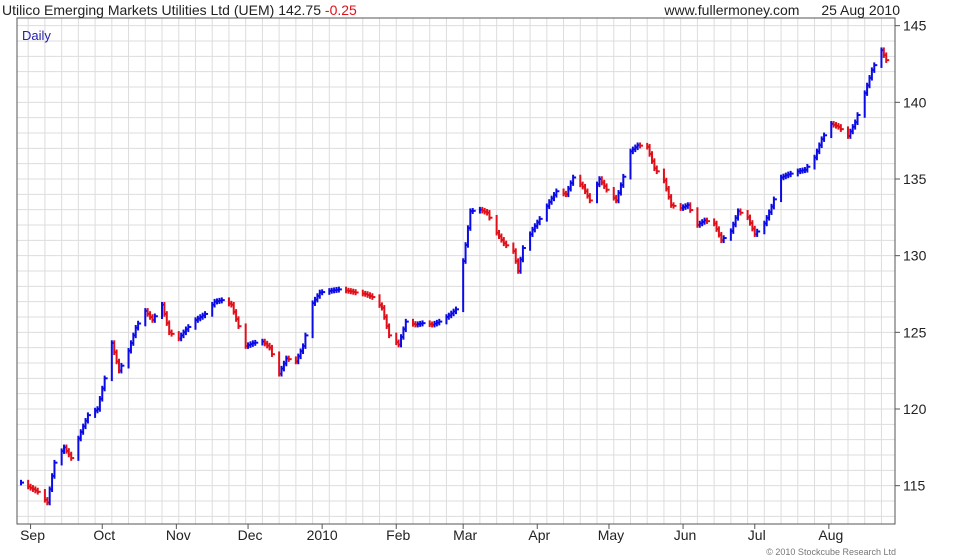  Describe the element at coordinates (398, 535) in the screenshot. I see `x-tick-label: Feb` at that location.